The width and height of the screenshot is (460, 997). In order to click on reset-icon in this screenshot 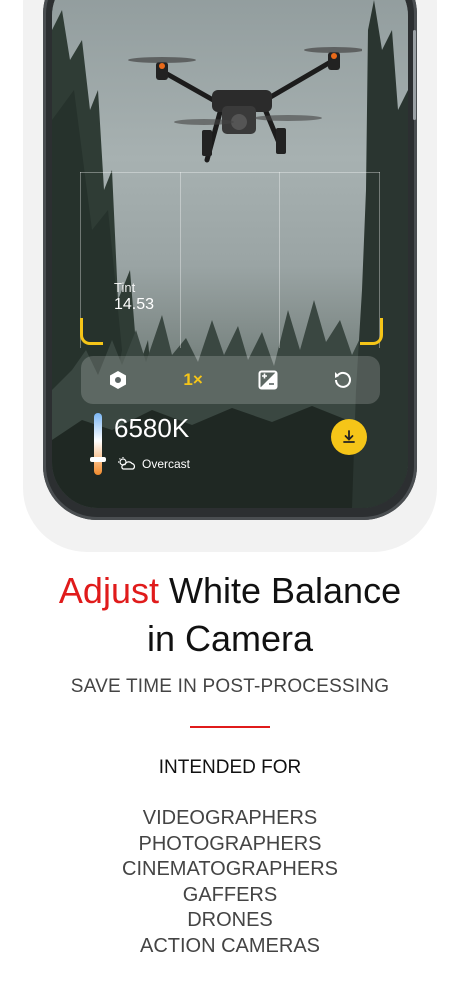, I will do `click(342, 379)`.